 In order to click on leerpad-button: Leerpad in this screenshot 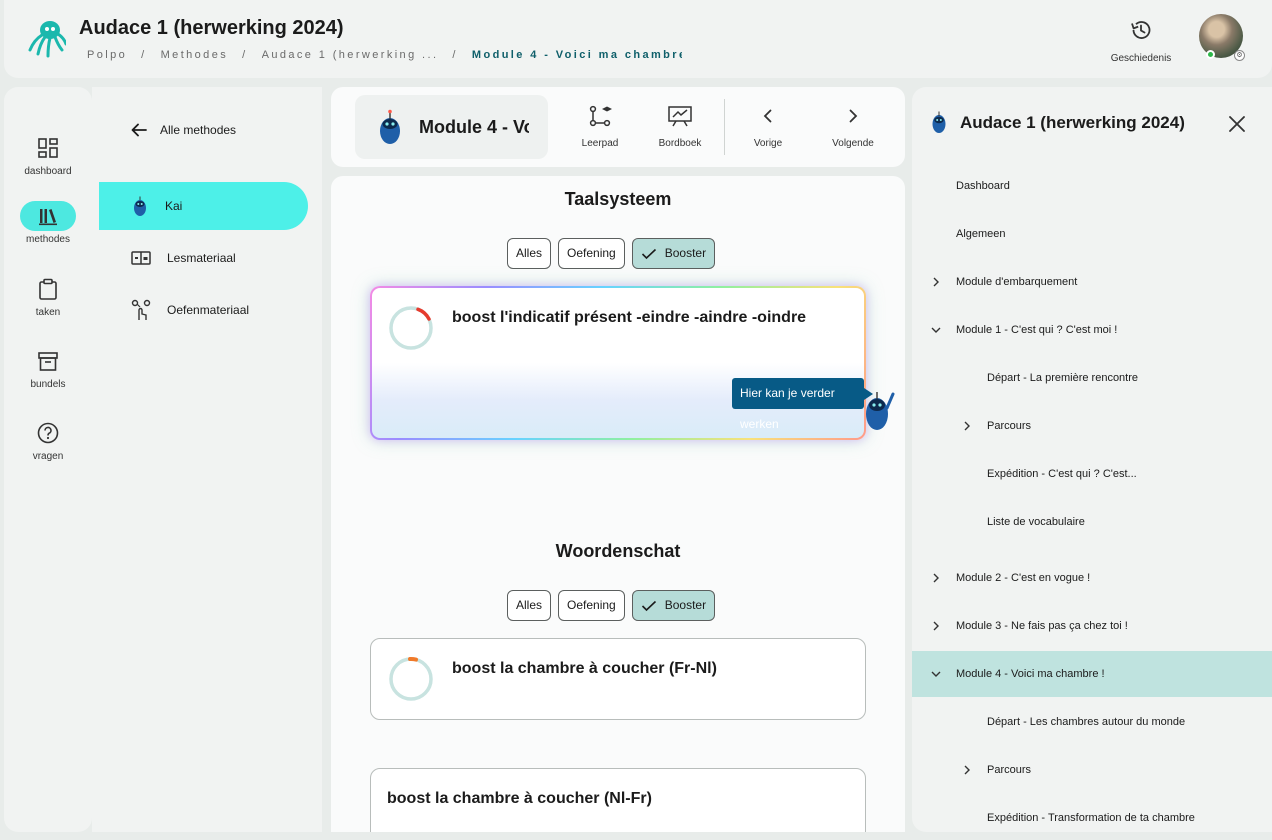, I will do `click(600, 127)`.